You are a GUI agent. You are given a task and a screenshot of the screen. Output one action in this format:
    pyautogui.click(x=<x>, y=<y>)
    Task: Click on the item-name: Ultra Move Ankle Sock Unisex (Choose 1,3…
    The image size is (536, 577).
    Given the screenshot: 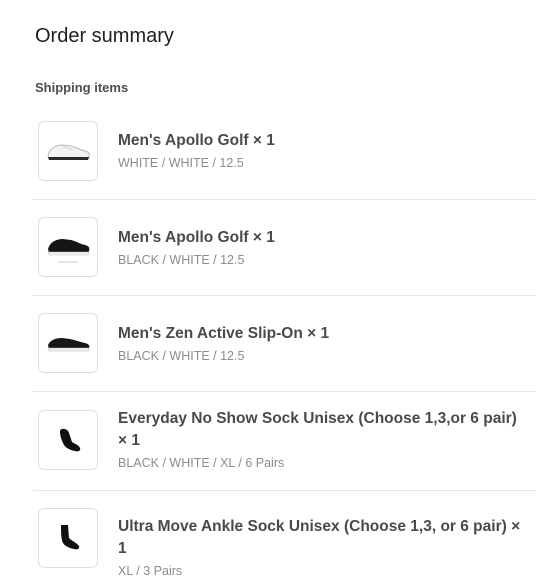 What is the action you would take?
    pyautogui.click(x=319, y=537)
    